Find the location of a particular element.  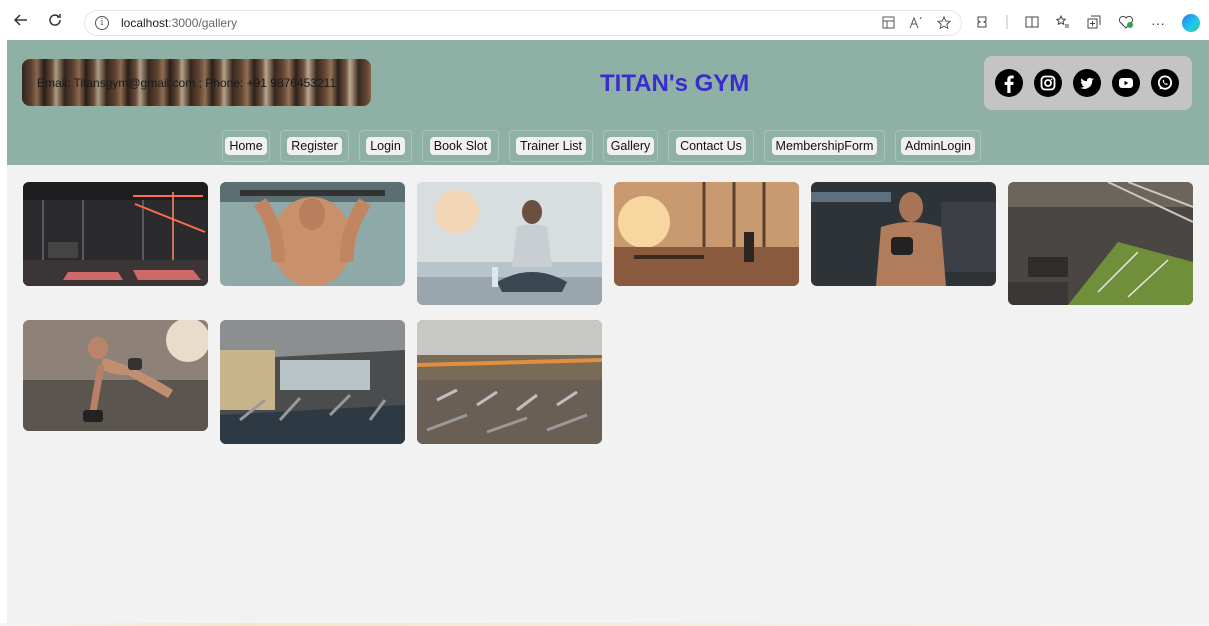

favorite-star-icon is located at coordinates (944, 24).